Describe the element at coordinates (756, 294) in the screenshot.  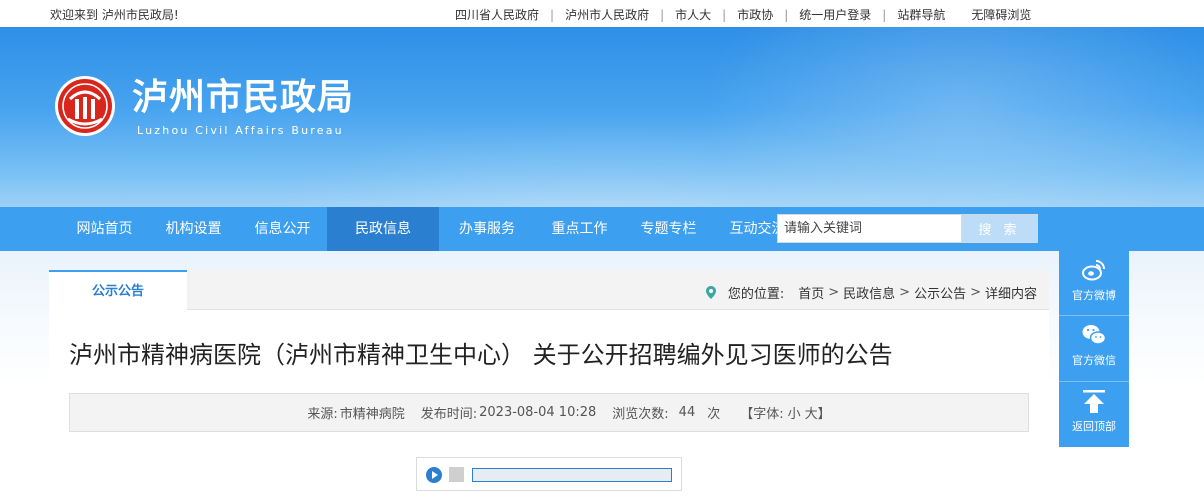
I see `breadcrumb-label: 您的位置:` at that location.